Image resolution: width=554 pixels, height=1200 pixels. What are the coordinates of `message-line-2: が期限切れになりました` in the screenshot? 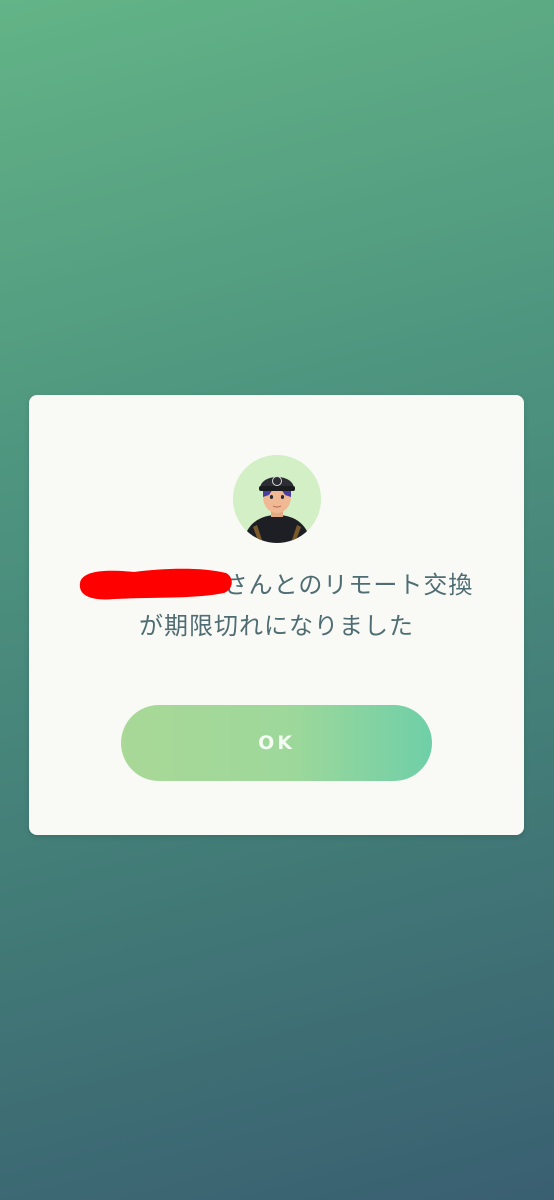 It's located at (276, 626).